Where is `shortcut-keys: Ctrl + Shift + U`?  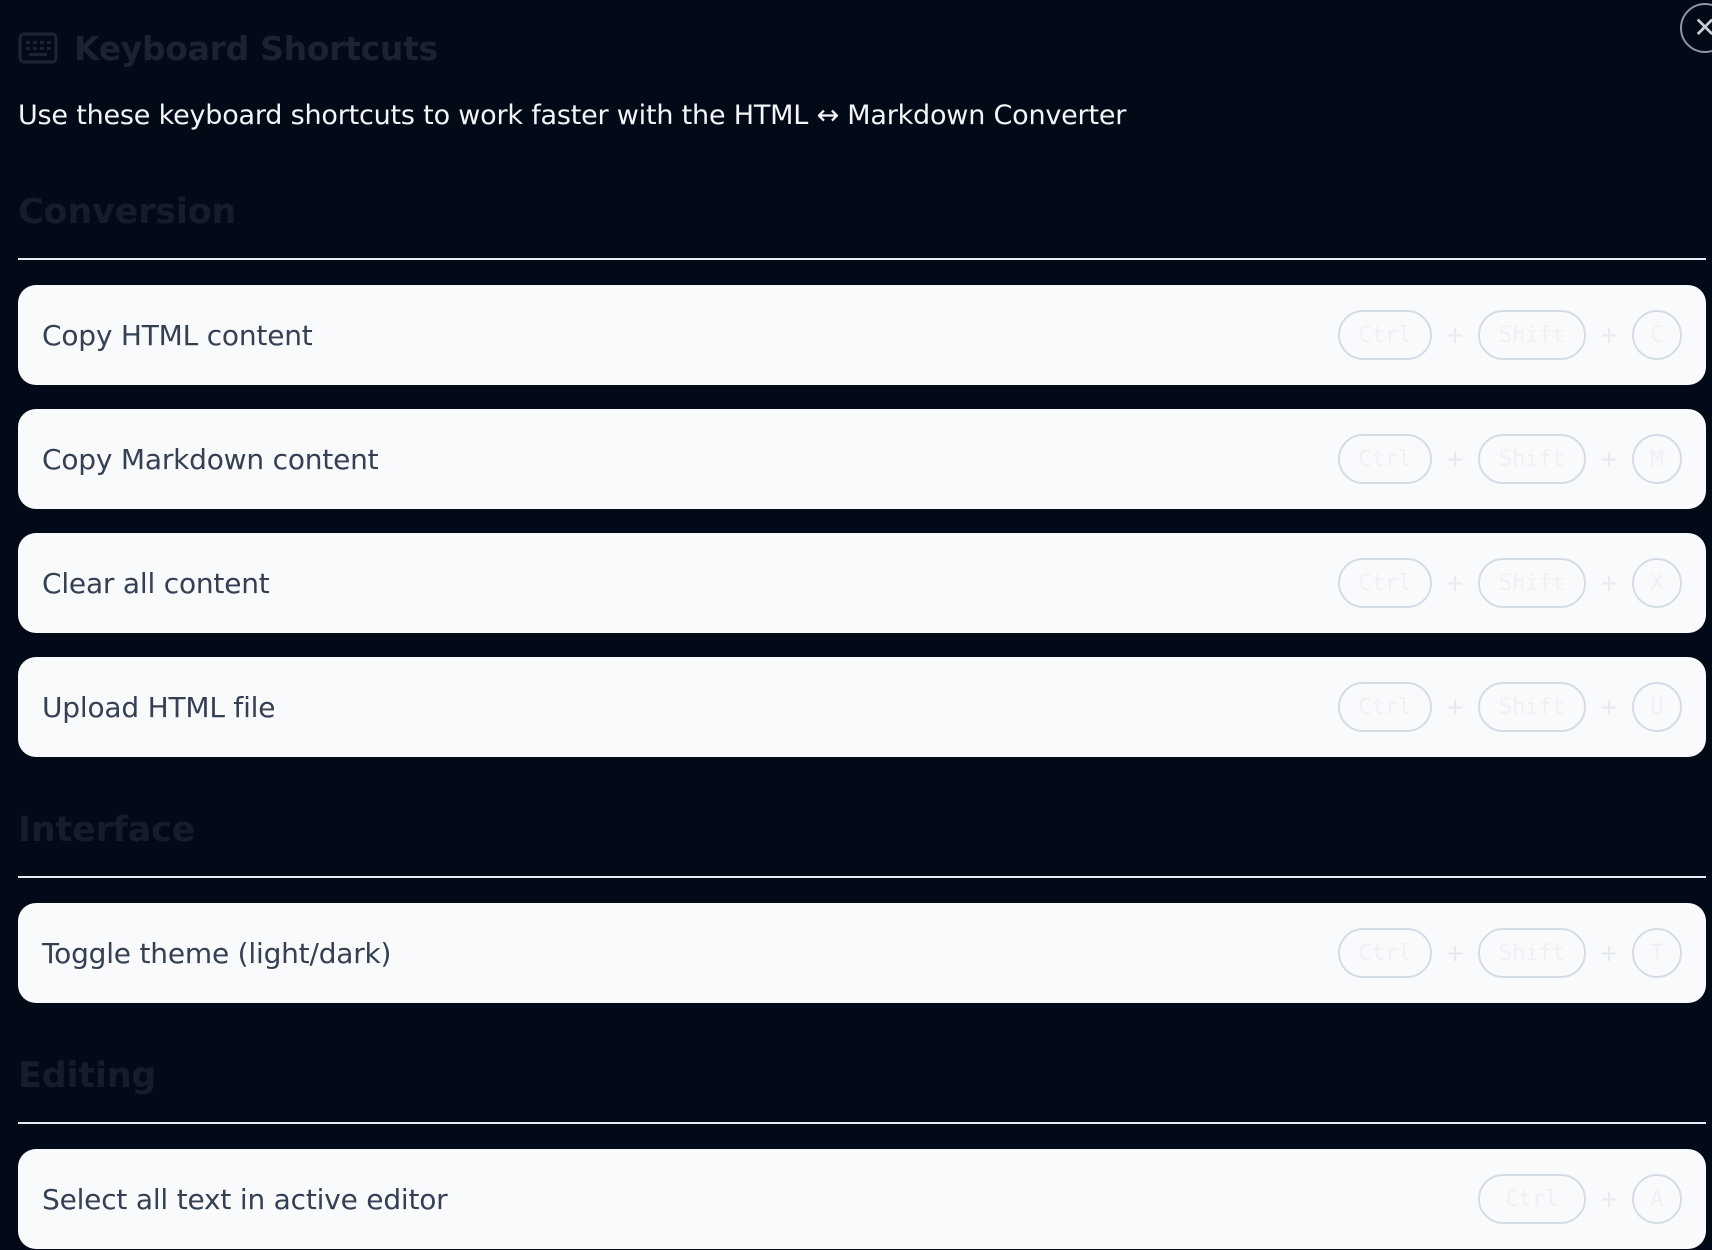
shortcut-keys: Ctrl + Shift + U is located at coordinates (1510, 707).